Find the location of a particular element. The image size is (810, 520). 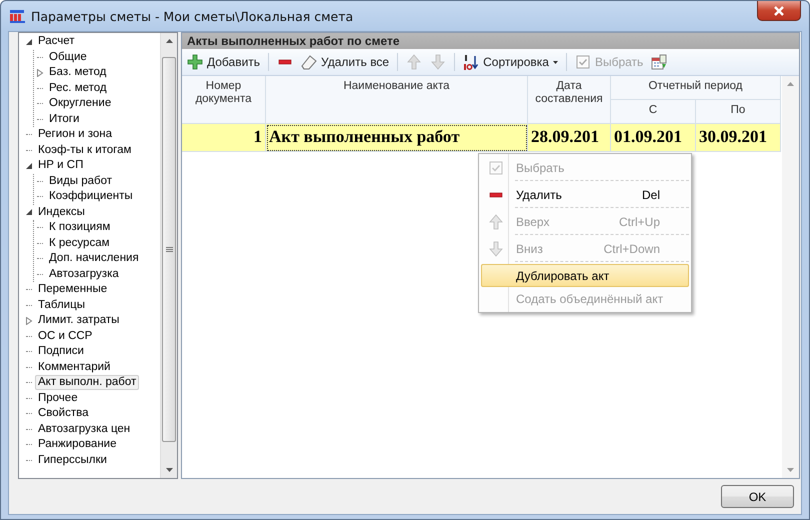

column-header: С is located at coordinates (653, 112).